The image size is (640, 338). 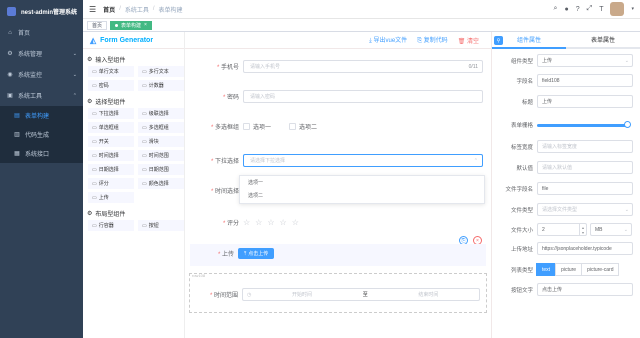 What do you see at coordinates (41, 11) in the screenshot?
I see `app-logo: nest-admin管理系统` at bounding box center [41, 11].